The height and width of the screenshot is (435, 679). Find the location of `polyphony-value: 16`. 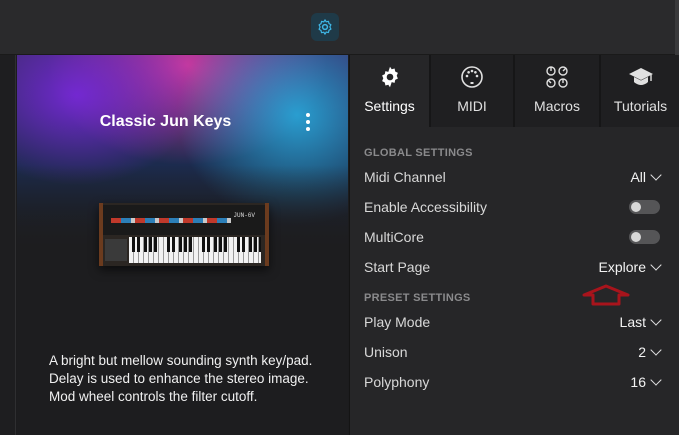

polyphony-value: 16 is located at coordinates (638, 382).